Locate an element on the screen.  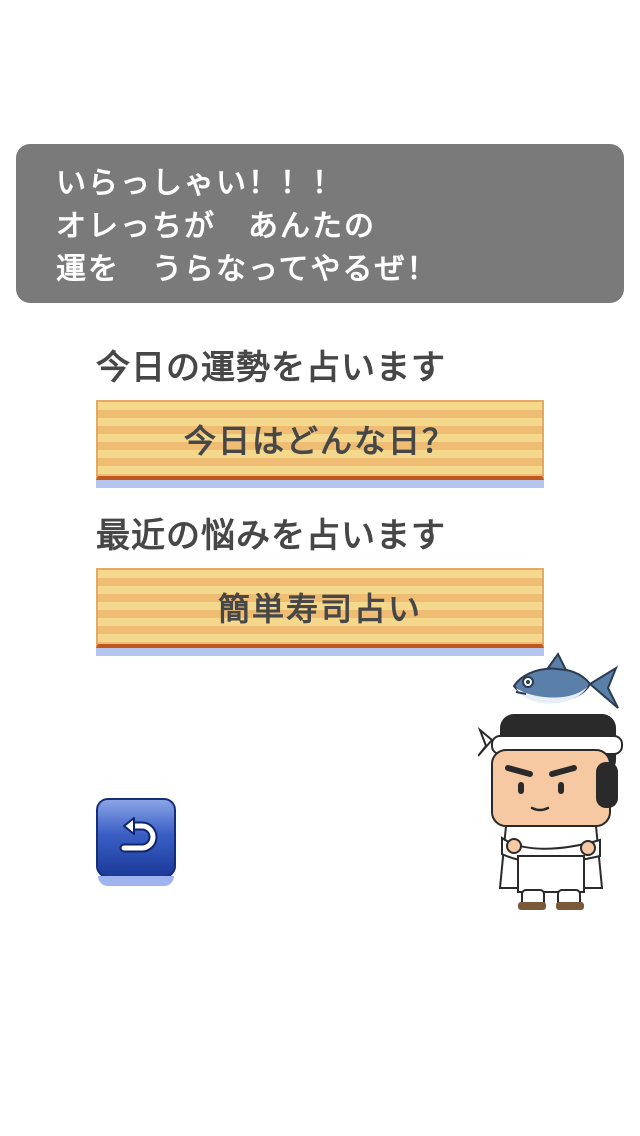
todays-fortune-label: 今日の運勢を占います is located at coordinates (271, 368).